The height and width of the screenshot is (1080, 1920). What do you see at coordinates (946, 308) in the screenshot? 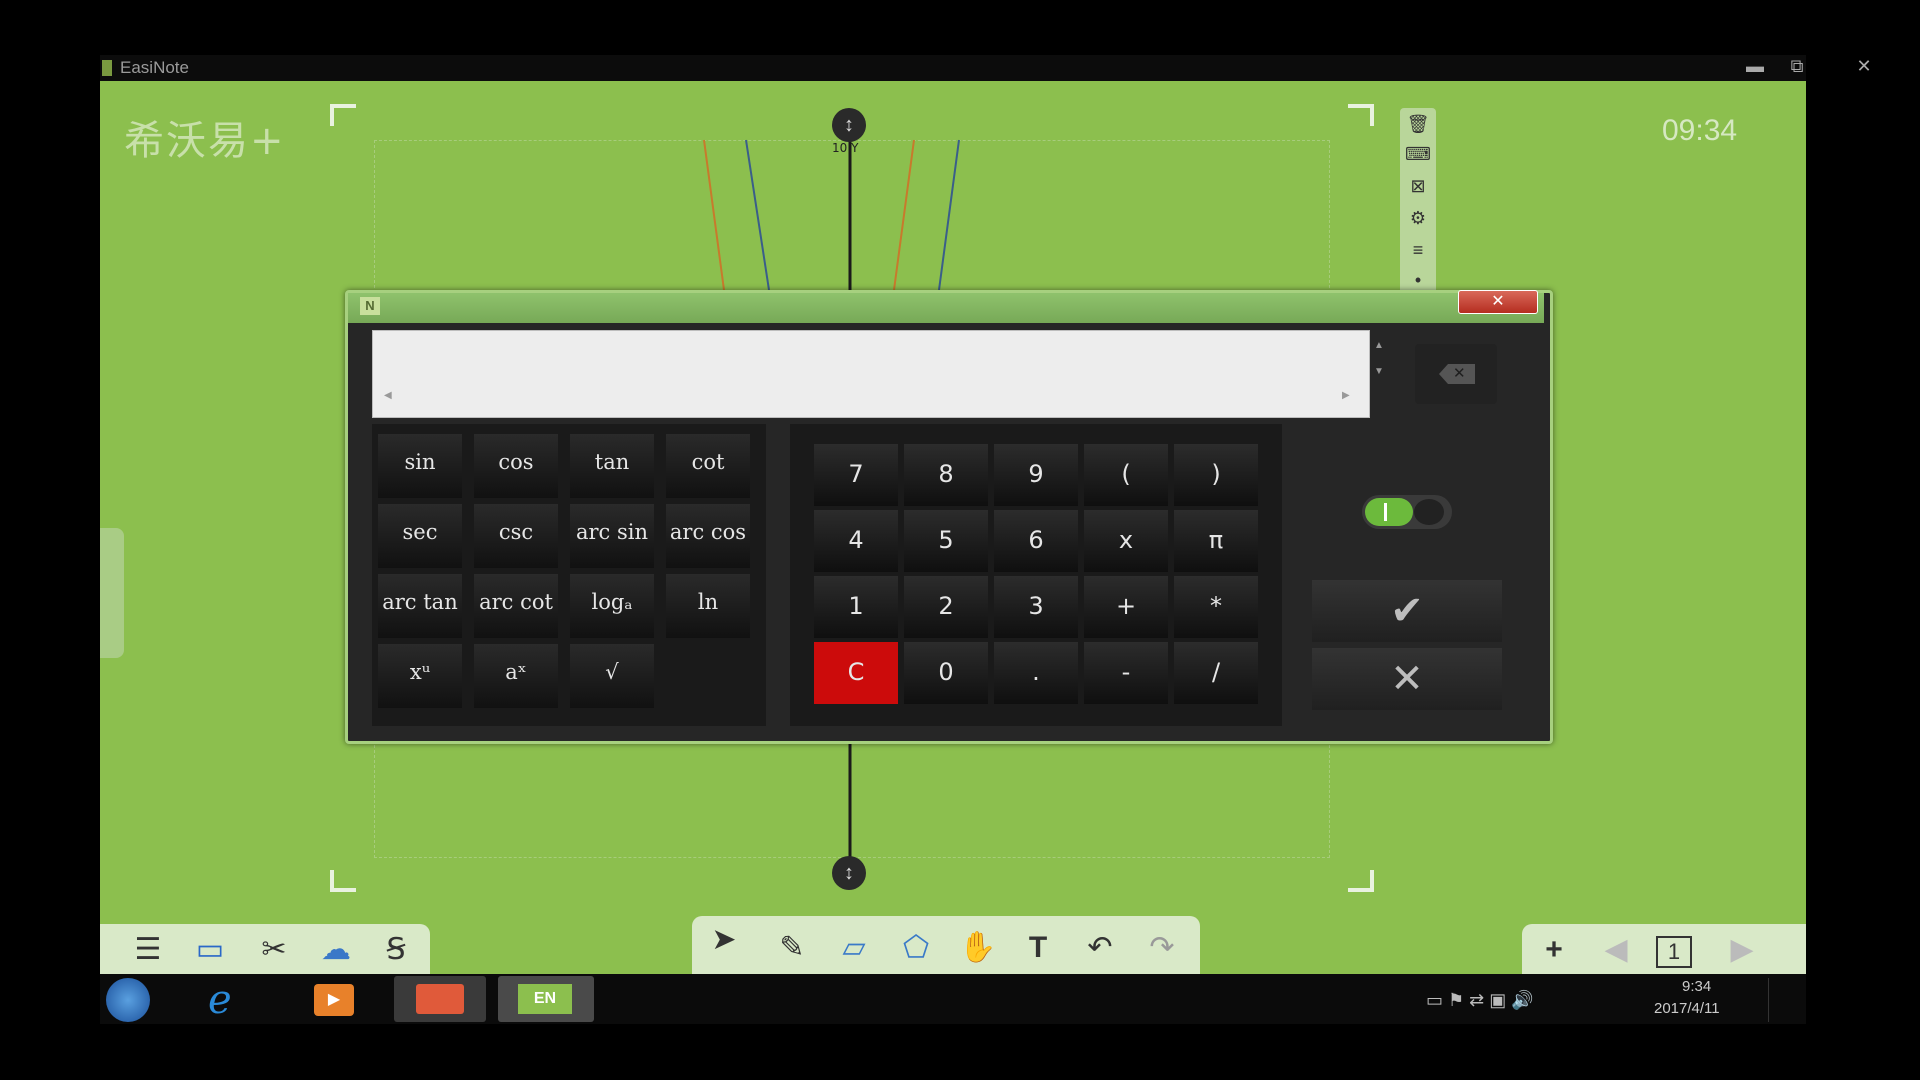
I see `calculator-titlebar` at bounding box center [946, 308].